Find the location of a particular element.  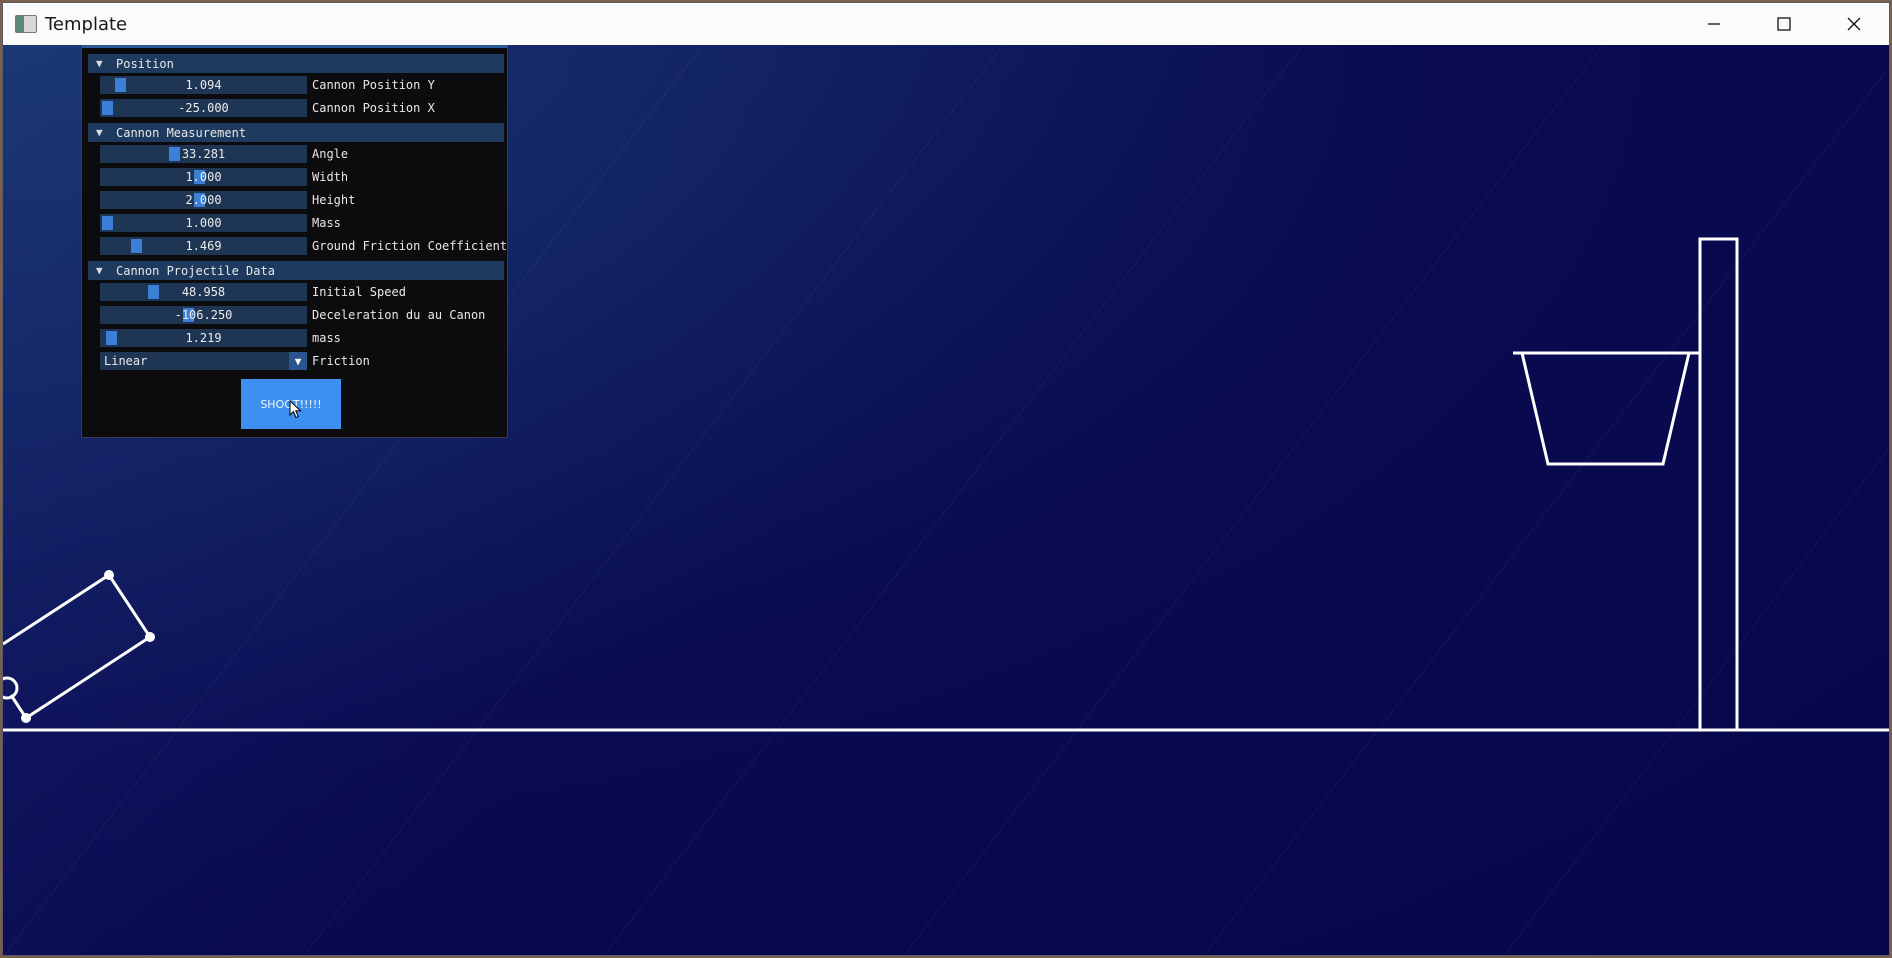

slider-value: 1.219 is located at coordinates (203, 338).